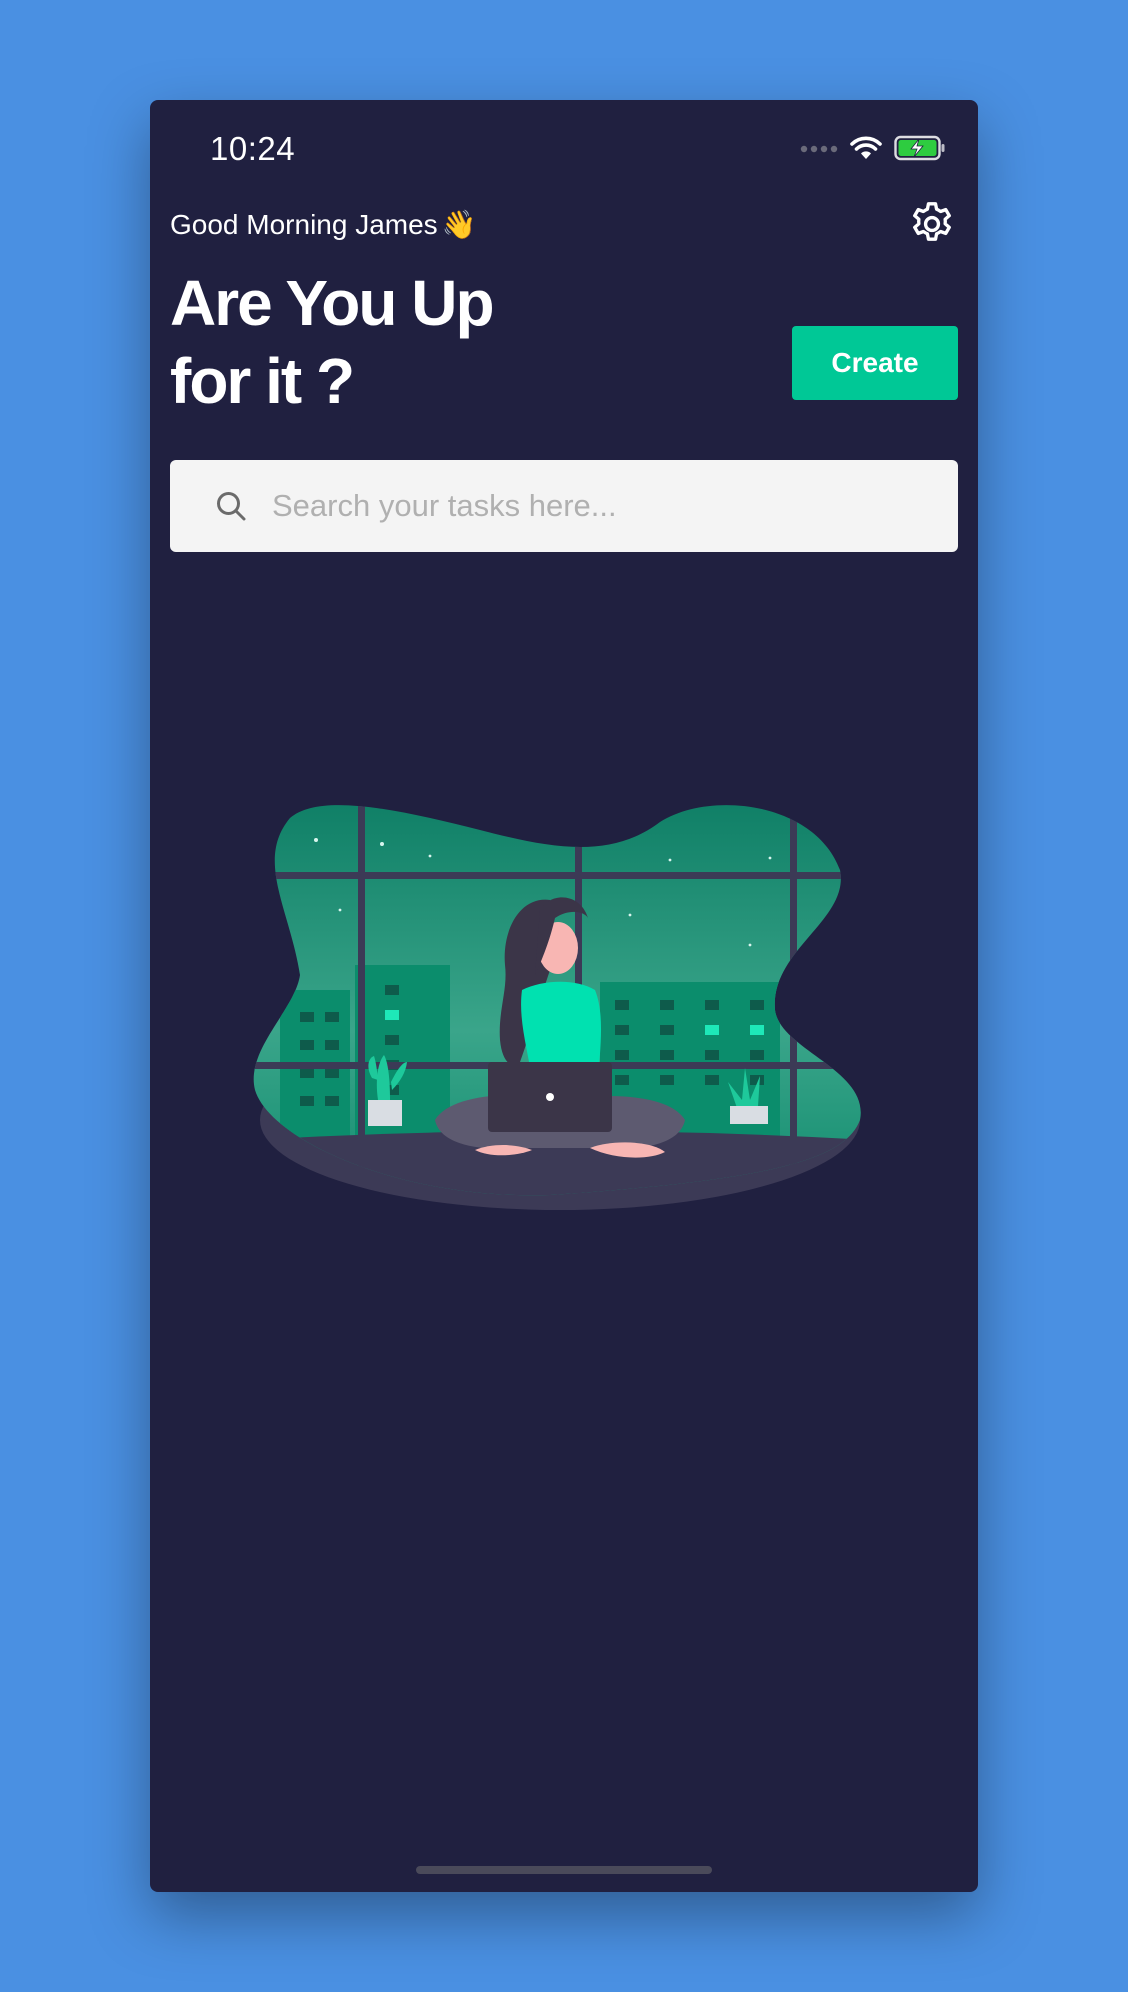 This screenshot has width=1128, height=1992. What do you see at coordinates (253, 148) in the screenshot?
I see `status-time: 10:24` at bounding box center [253, 148].